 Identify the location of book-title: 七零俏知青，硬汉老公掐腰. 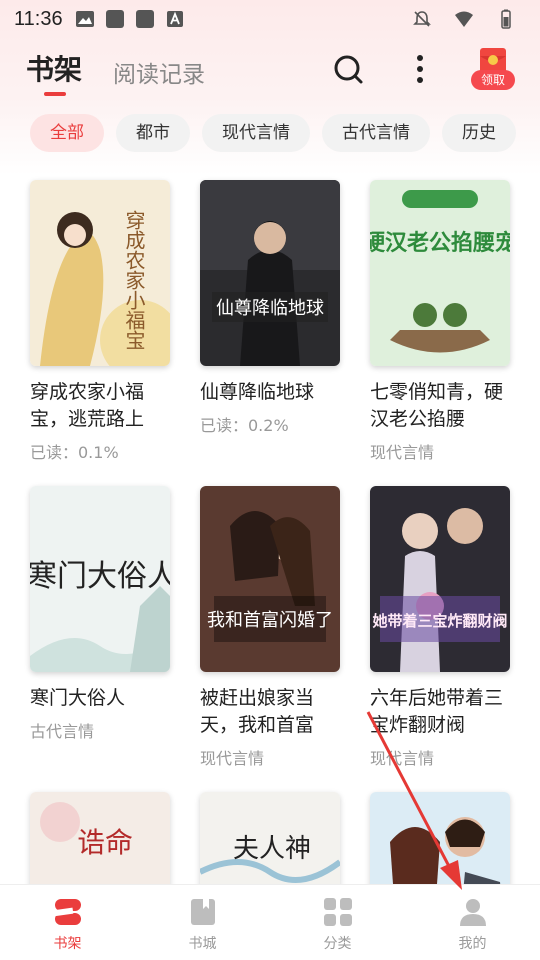
(437, 405).